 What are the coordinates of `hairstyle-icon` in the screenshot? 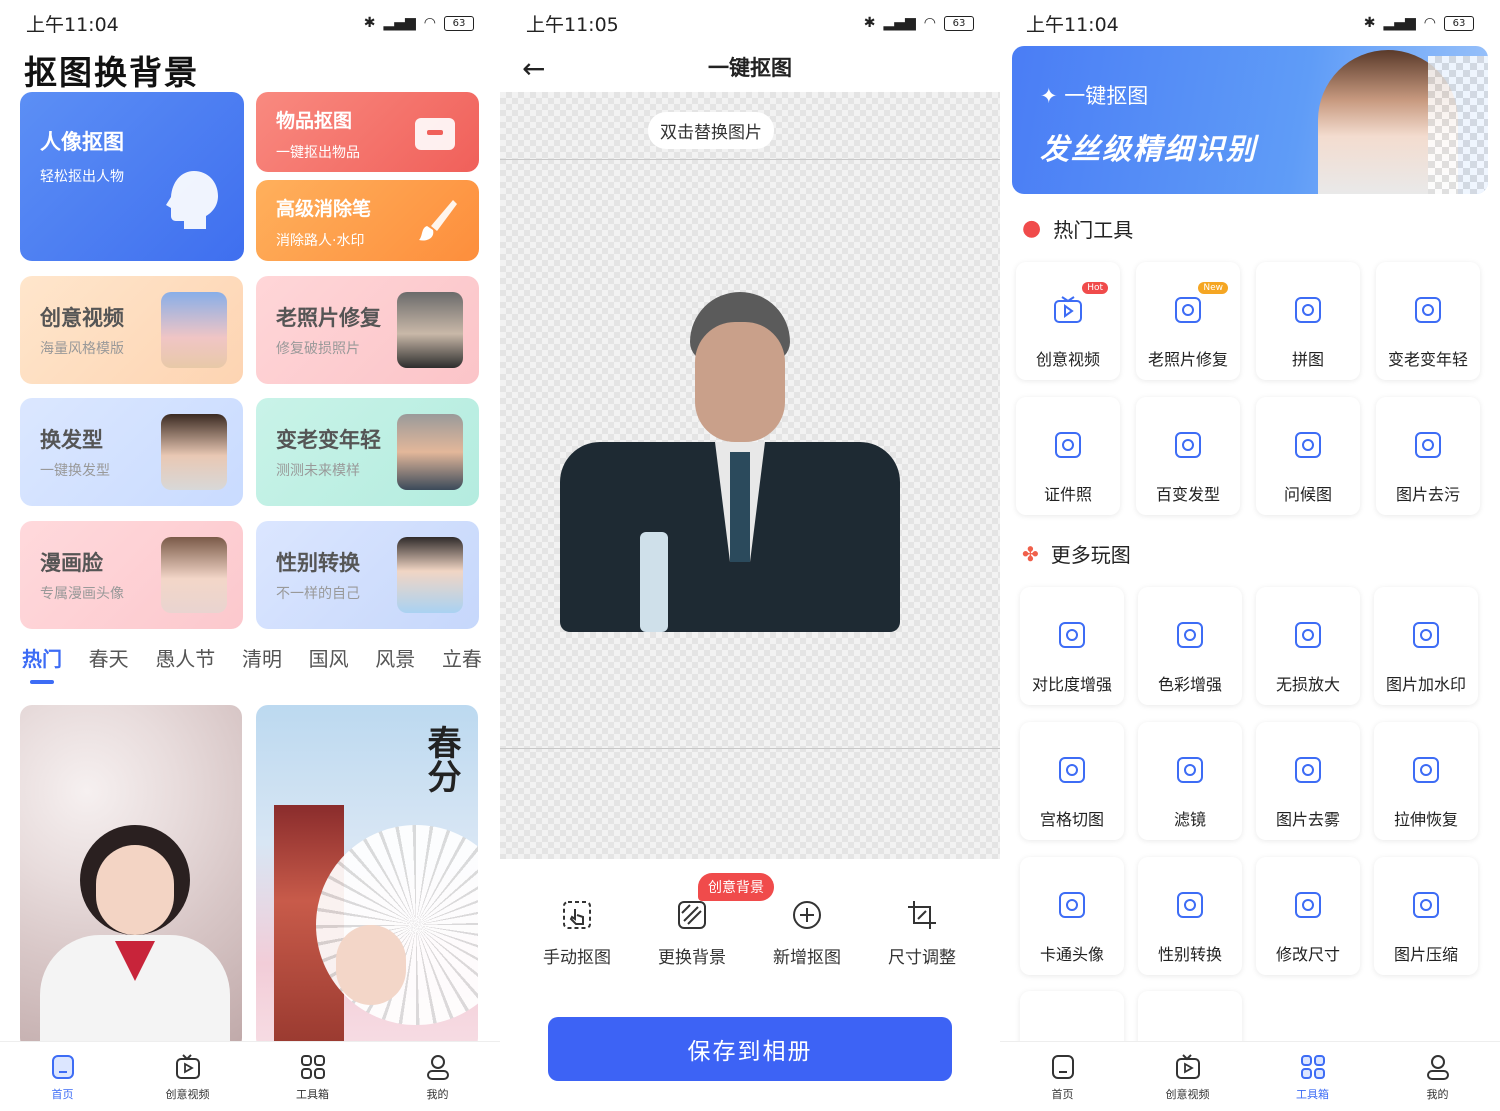 It's located at (1188, 445).